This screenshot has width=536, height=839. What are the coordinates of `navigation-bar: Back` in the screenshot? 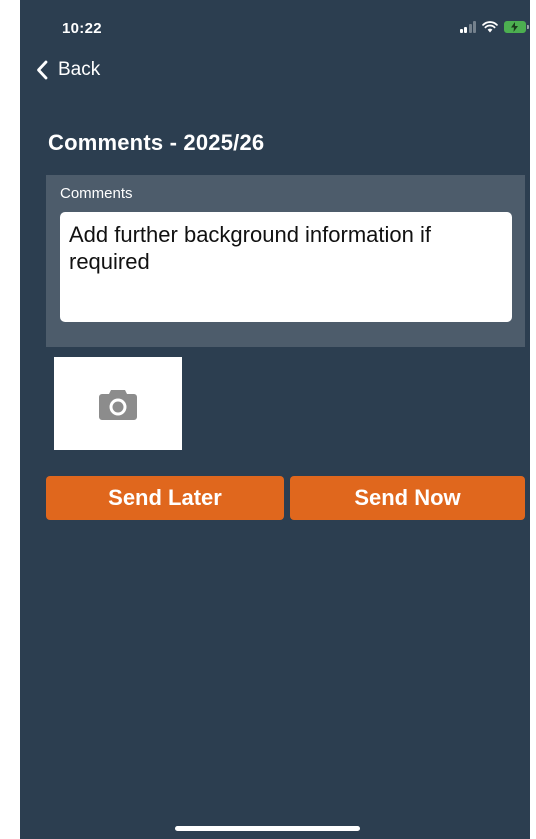 It's located at (275, 71).